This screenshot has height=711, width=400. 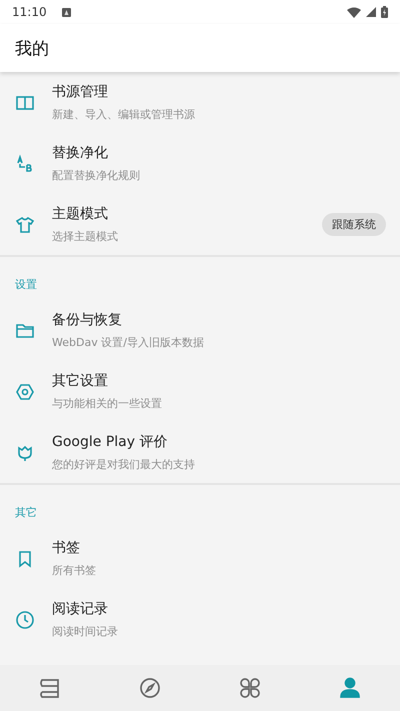 What do you see at coordinates (85, 236) in the screenshot?
I see `item-subtitle: 选择主题模式` at bounding box center [85, 236].